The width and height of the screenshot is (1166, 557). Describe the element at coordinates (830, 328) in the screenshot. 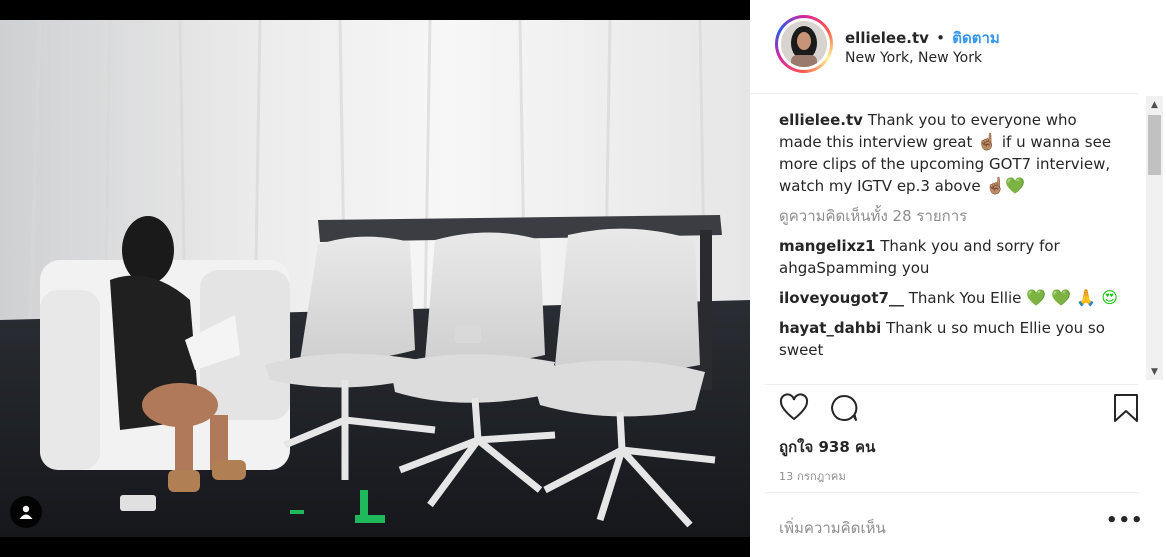

I see `comment-username: hayat_dahbi` at that location.